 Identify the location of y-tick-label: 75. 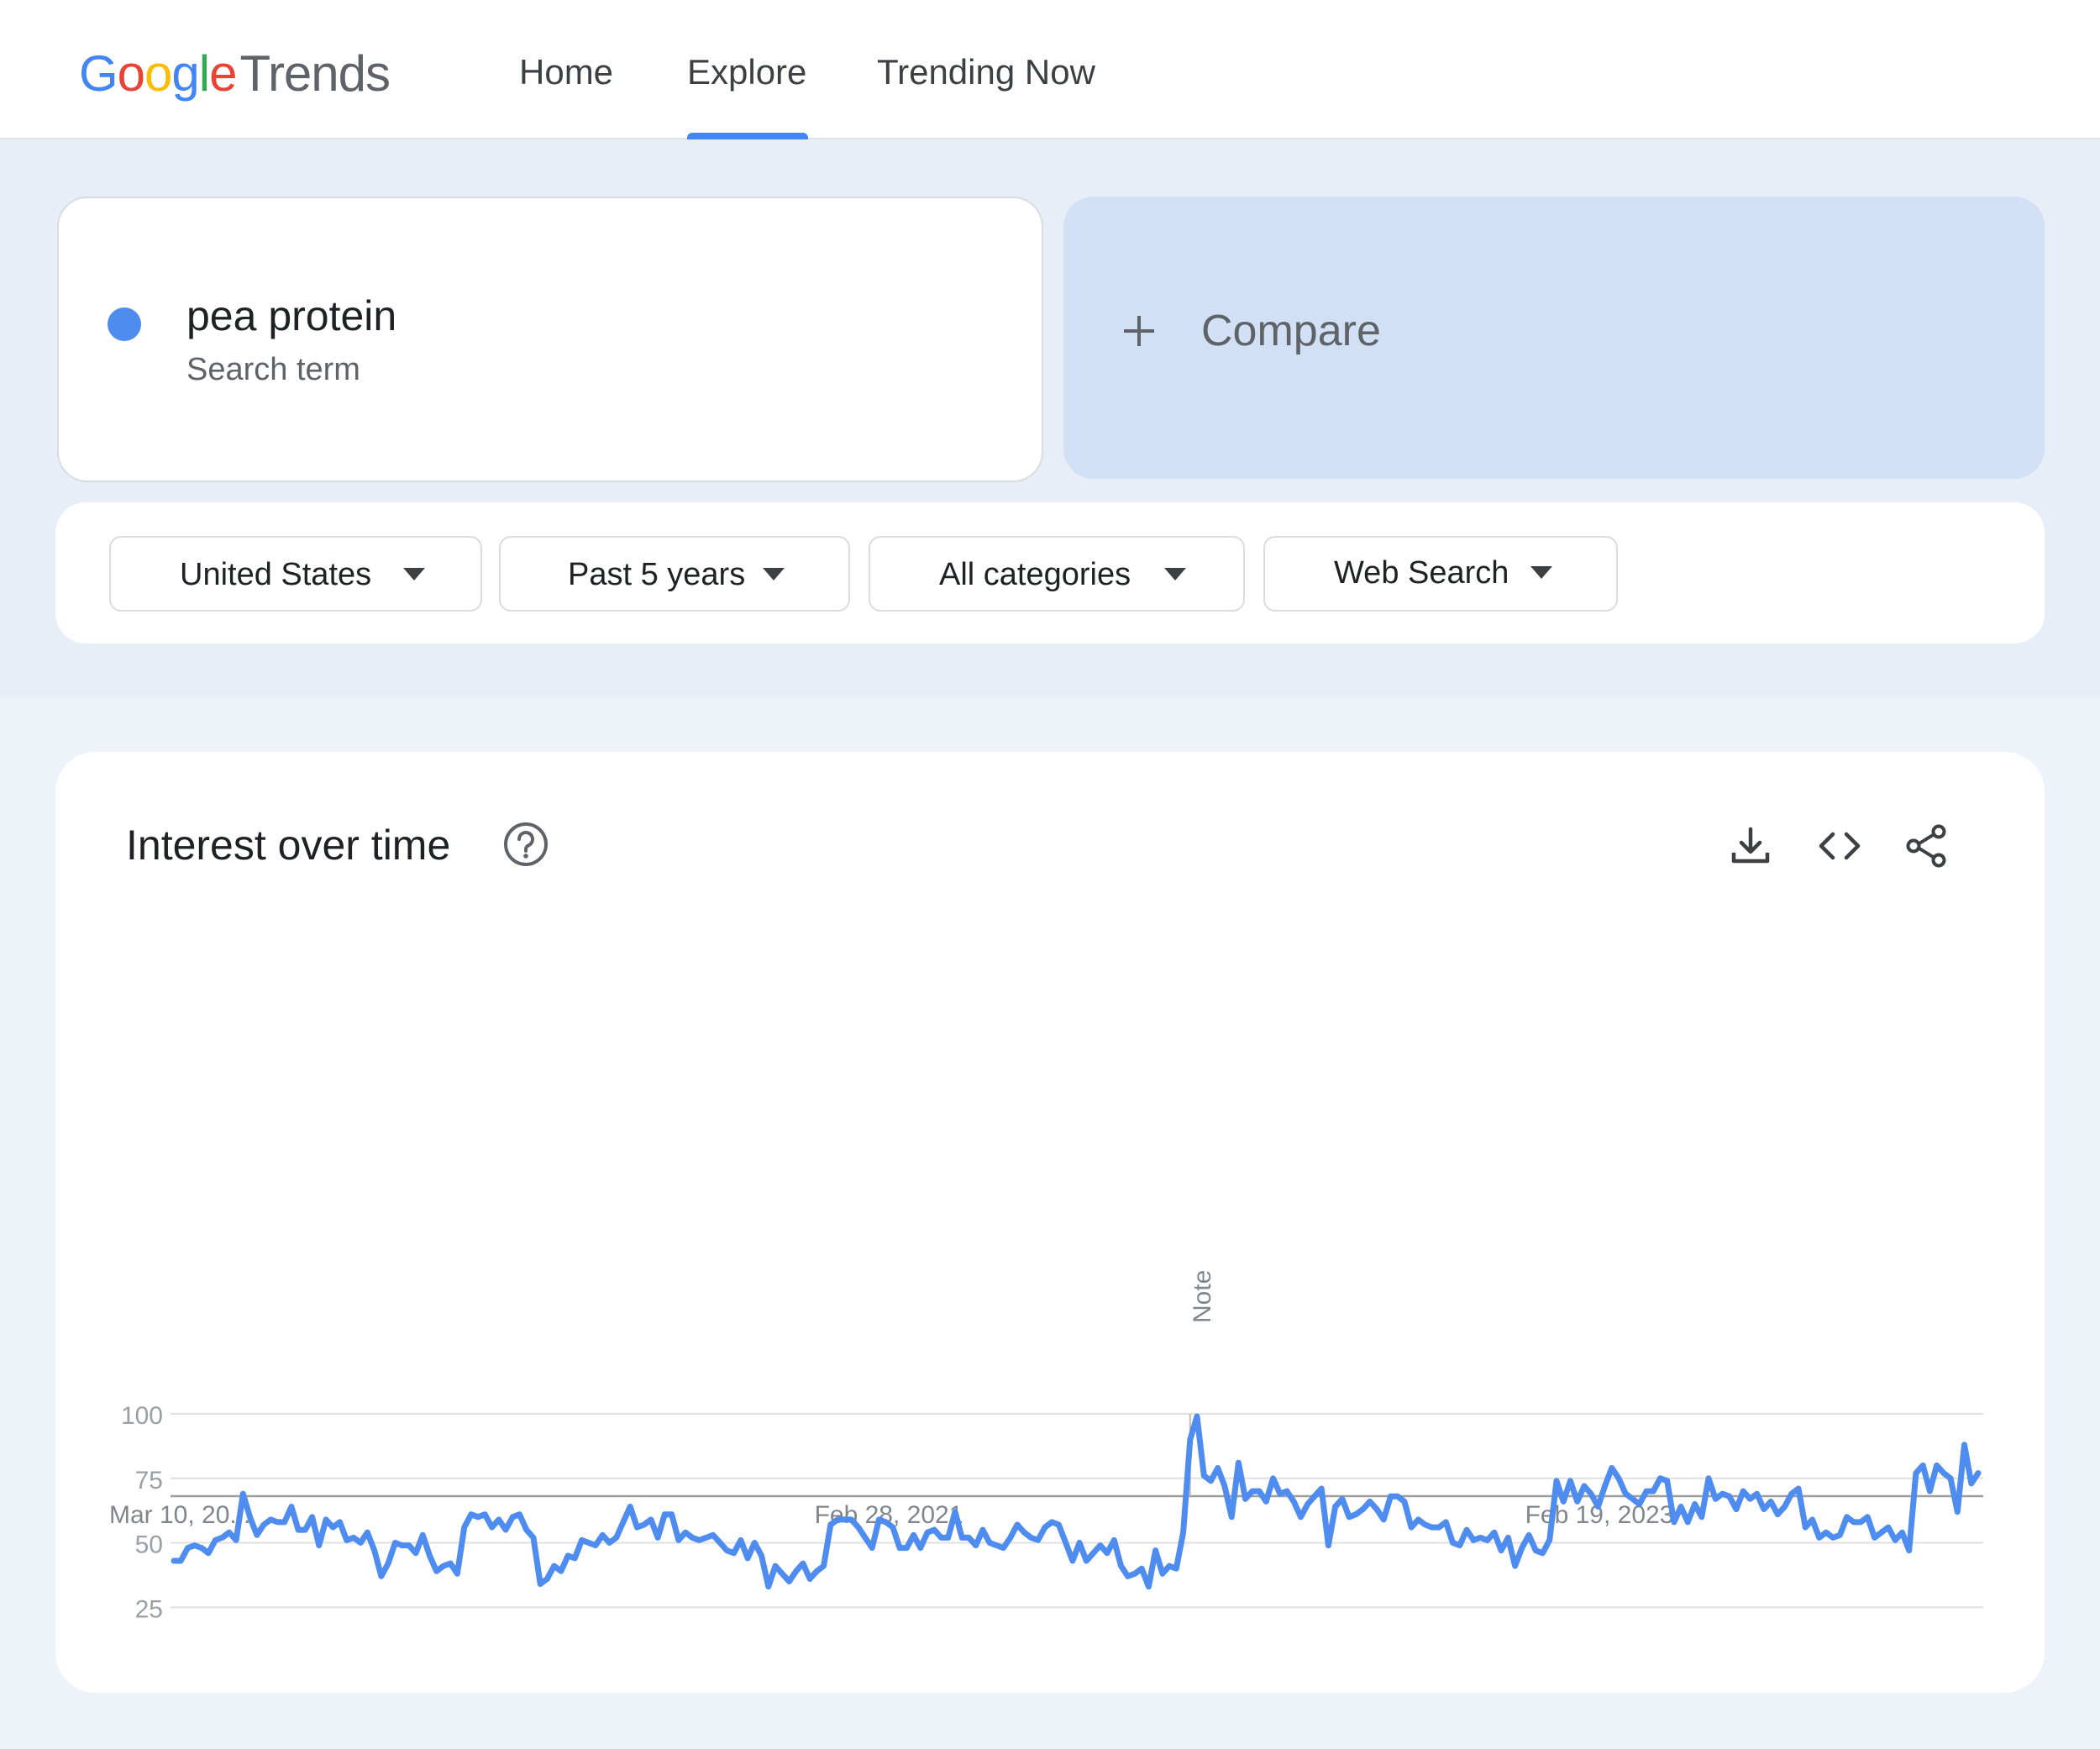
(149, 1481).